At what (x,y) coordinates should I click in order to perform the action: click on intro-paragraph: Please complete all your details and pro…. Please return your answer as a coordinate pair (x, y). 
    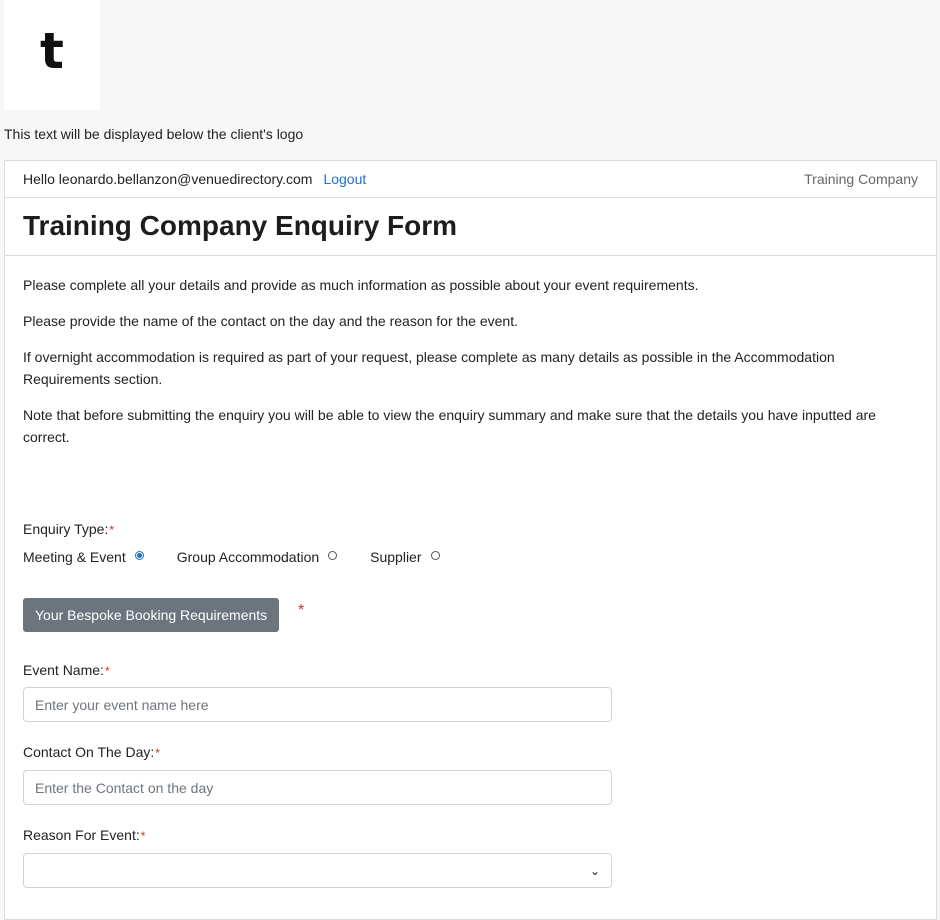
    Looking at the image, I should click on (361, 285).